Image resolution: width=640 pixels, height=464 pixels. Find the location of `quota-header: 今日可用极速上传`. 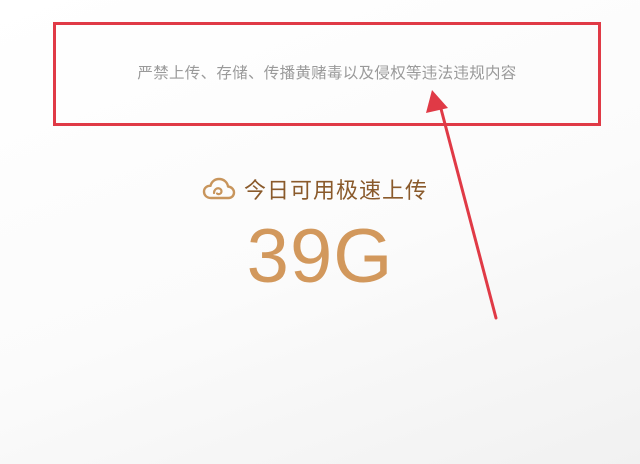

quota-header: 今日可用极速上传 is located at coordinates (320, 189).